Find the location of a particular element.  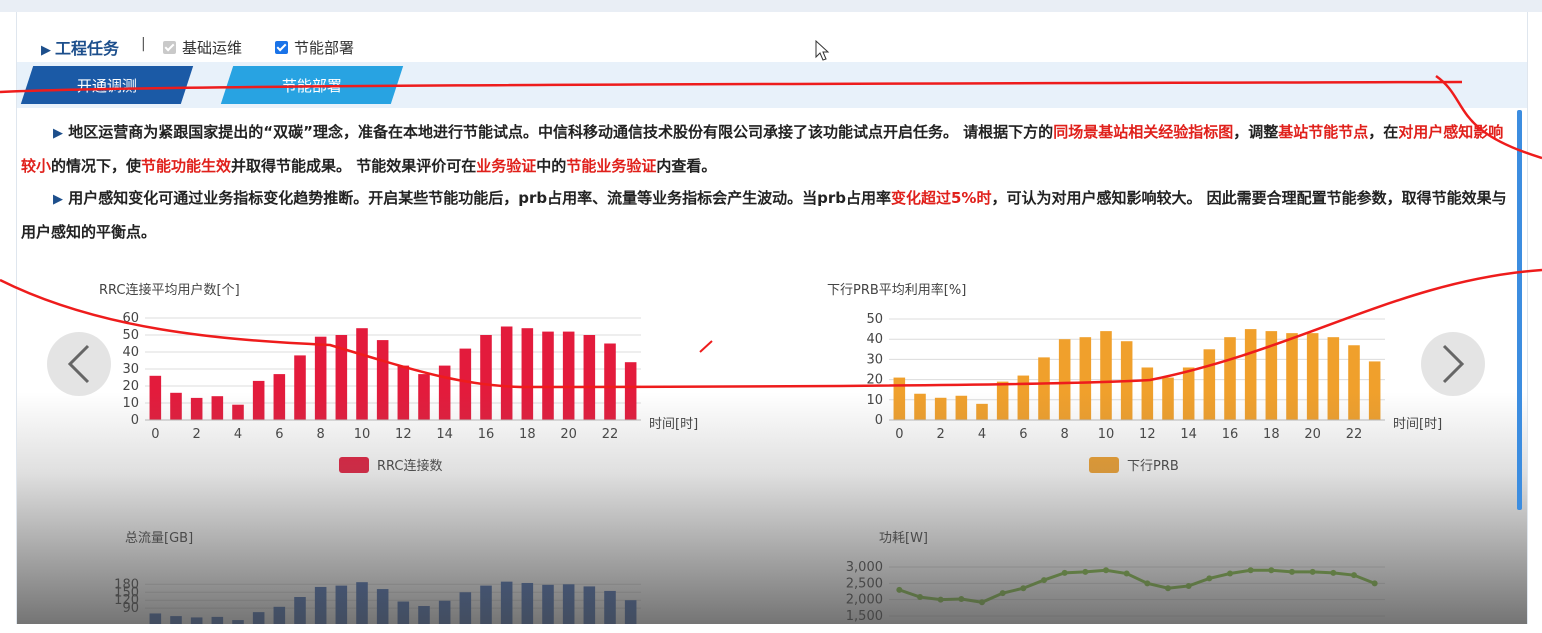

chart-title: 下行PRB平均利用率[%] is located at coordinates (896, 290).